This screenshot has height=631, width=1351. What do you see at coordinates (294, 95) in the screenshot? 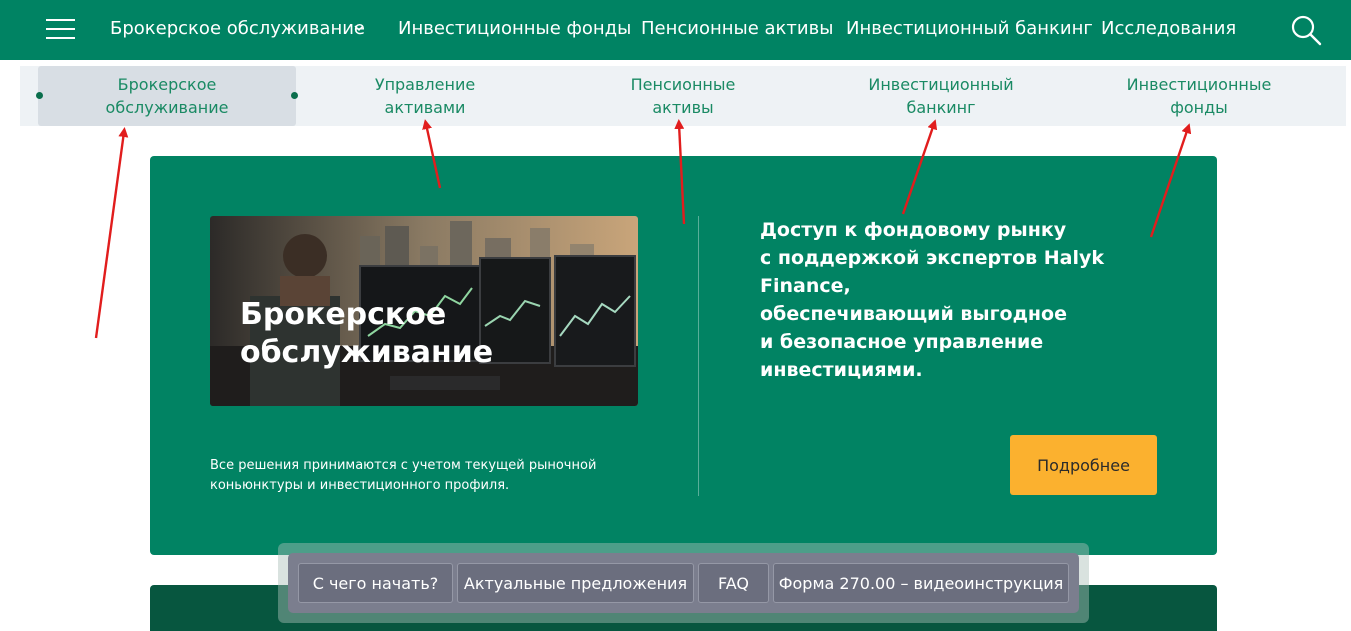
I see `slider-dot-right` at bounding box center [294, 95].